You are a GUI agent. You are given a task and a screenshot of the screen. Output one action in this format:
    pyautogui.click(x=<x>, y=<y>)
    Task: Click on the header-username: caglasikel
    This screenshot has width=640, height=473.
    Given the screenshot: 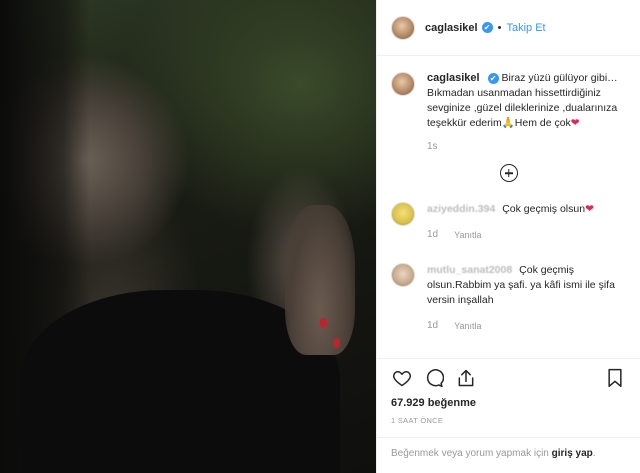 What is the action you would take?
    pyautogui.click(x=451, y=28)
    